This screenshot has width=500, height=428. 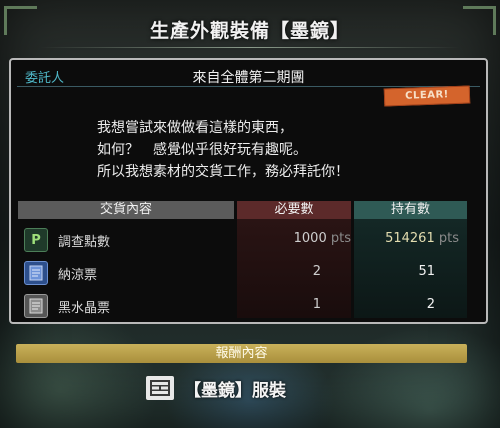 What do you see at coordinates (242, 305) in the screenshot?
I see `table-row: 黑水晶票 1 2` at bounding box center [242, 305].